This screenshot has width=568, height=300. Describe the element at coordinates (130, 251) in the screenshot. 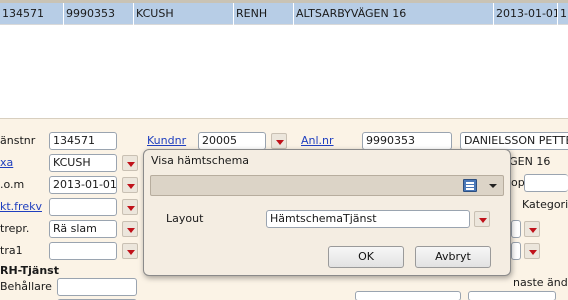

I see `tra1-dropdown-icon` at that location.